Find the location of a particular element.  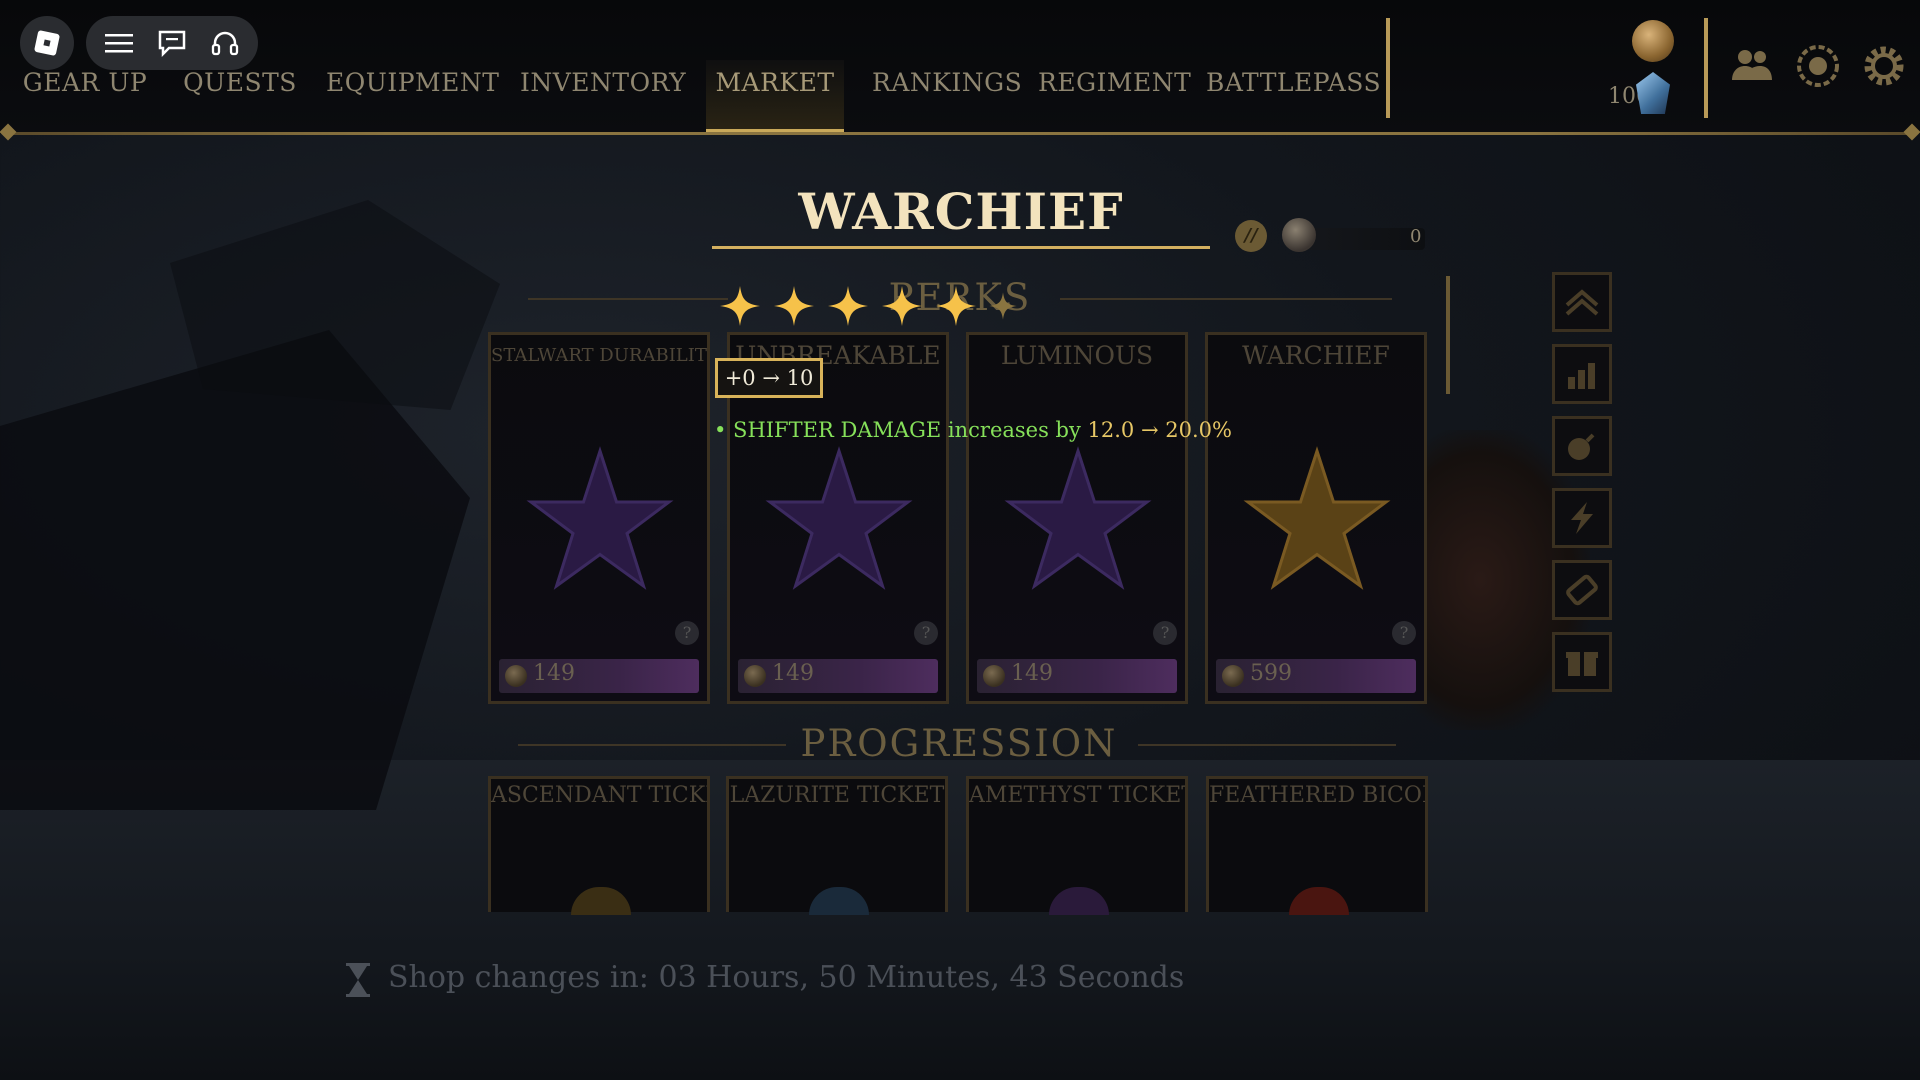

hourglass-icon is located at coordinates (358, 980).